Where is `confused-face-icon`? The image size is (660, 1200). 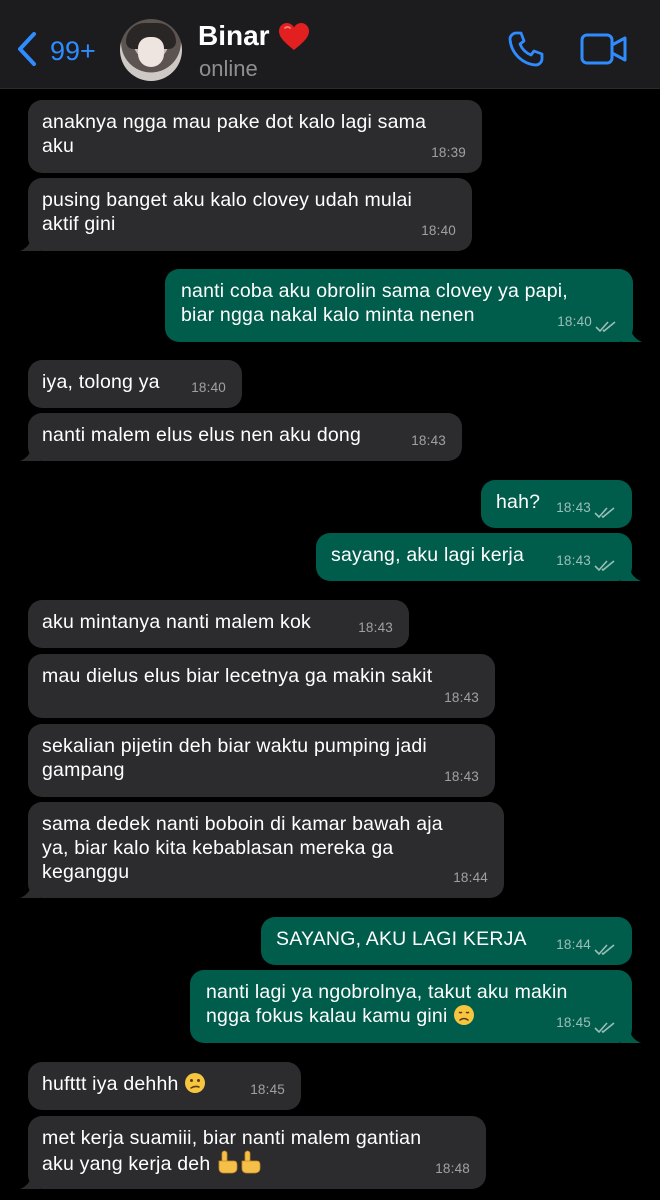 confused-face-icon is located at coordinates (195, 1086).